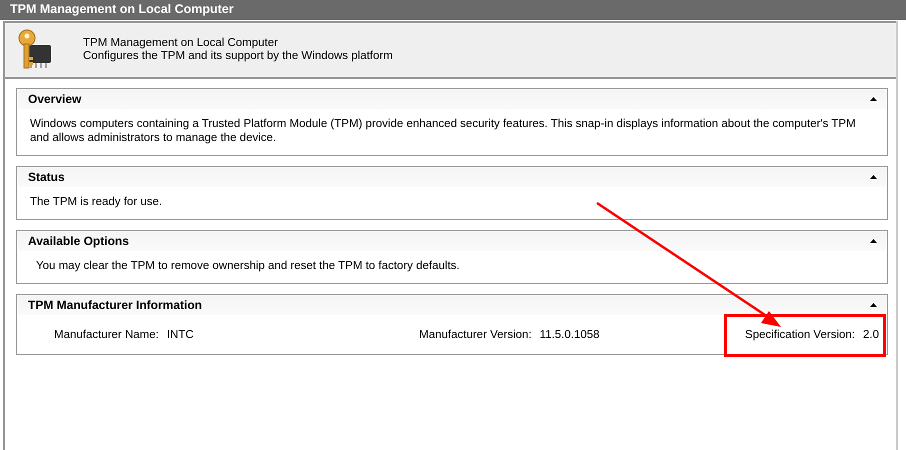 This screenshot has width=906, height=450. What do you see at coordinates (115, 305) in the screenshot?
I see `section-title: TPM Manufacturer Information` at bounding box center [115, 305].